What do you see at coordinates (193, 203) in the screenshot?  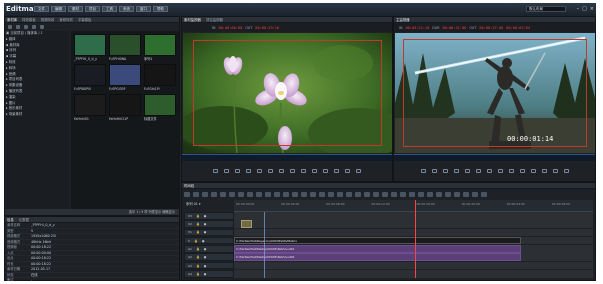 I see `sequence-select: 序列 01 ▾` at bounding box center [193, 203].